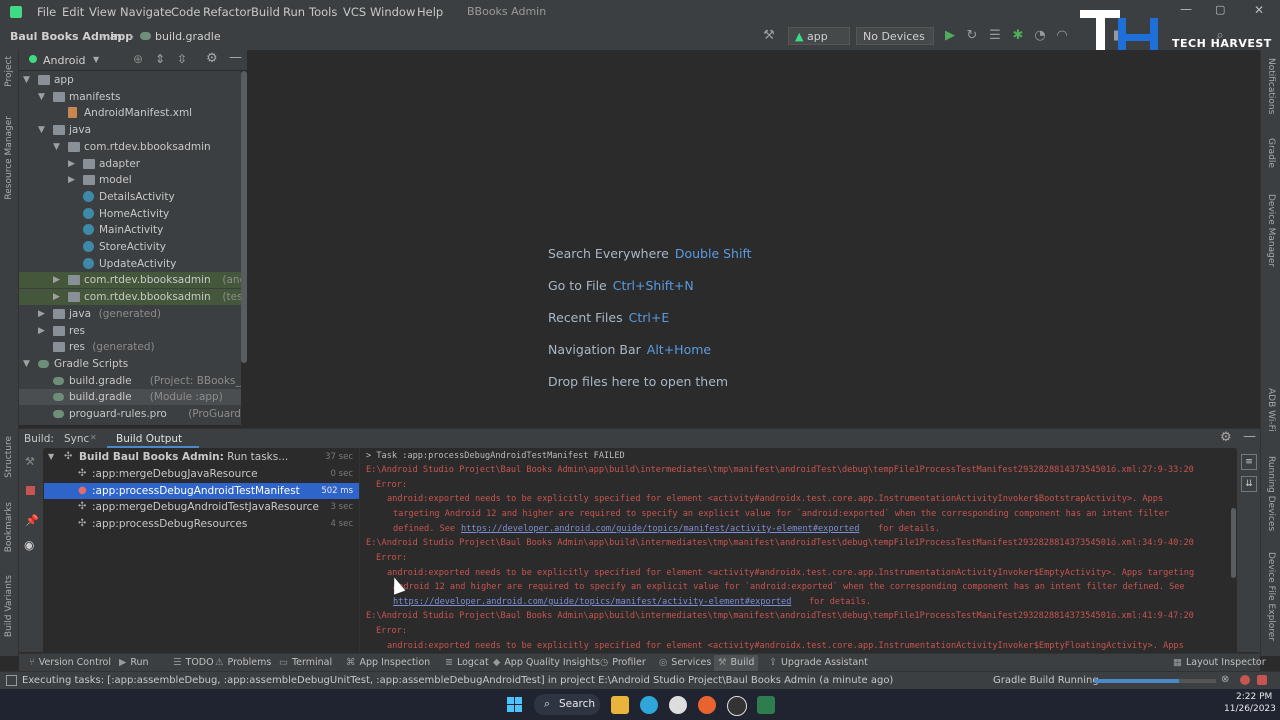 This screenshot has width=1280, height=720. I want to click on error-icon, so click(1245, 680).